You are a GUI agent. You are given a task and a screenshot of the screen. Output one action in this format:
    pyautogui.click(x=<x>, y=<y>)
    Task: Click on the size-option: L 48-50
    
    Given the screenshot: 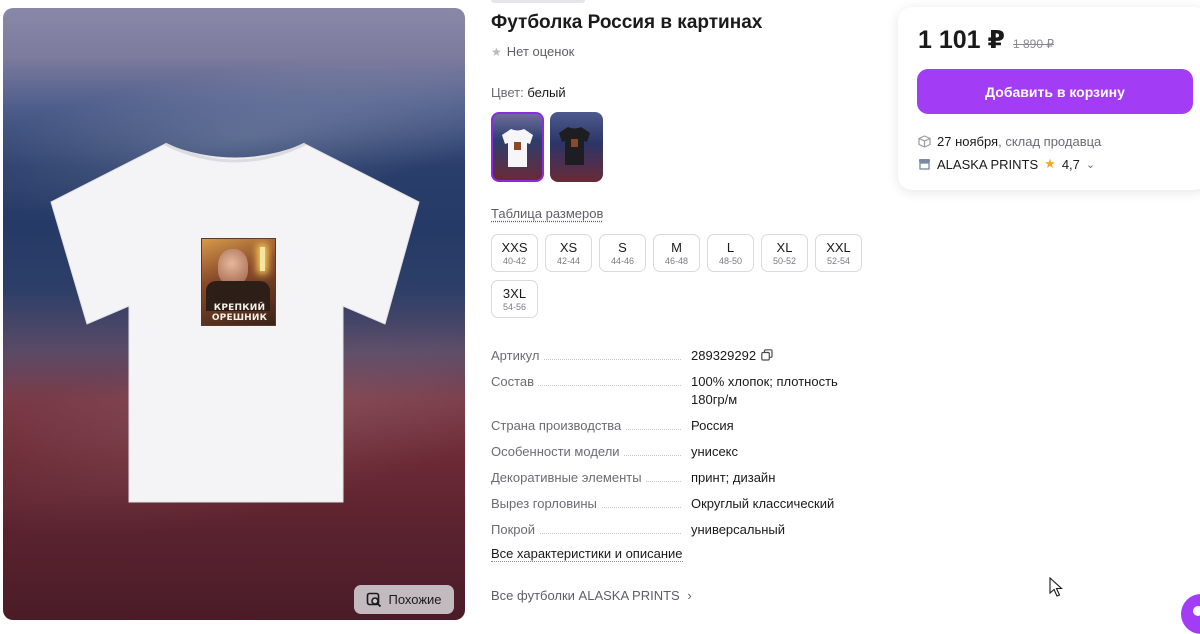 What is the action you would take?
    pyautogui.click(x=730, y=253)
    